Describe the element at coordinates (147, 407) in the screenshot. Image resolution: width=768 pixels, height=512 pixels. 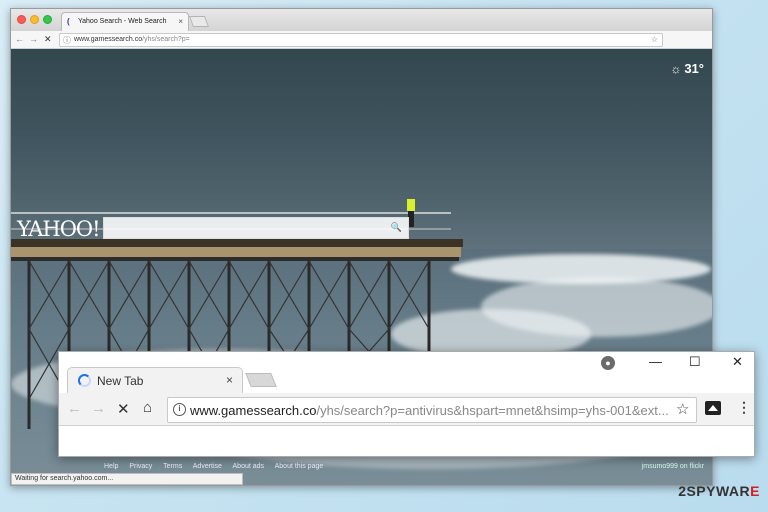
I see `home-icon: ⌂` at that location.